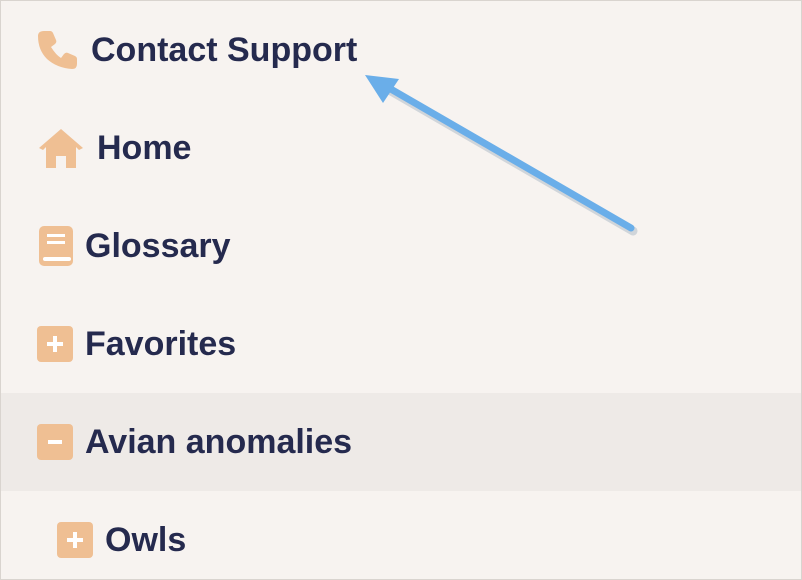 The image size is (802, 580). I want to click on home-icon, so click(61, 148).